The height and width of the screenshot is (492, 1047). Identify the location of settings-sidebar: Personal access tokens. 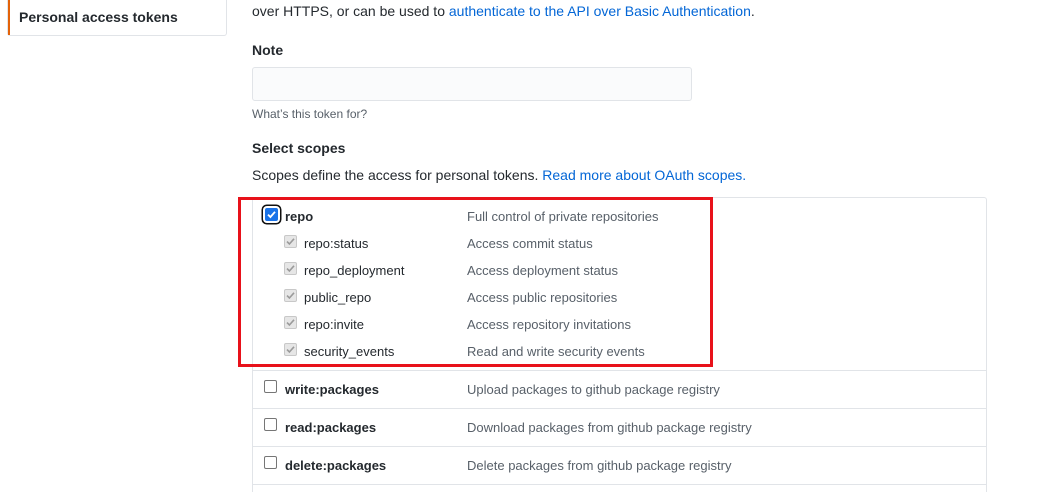
(117, 18).